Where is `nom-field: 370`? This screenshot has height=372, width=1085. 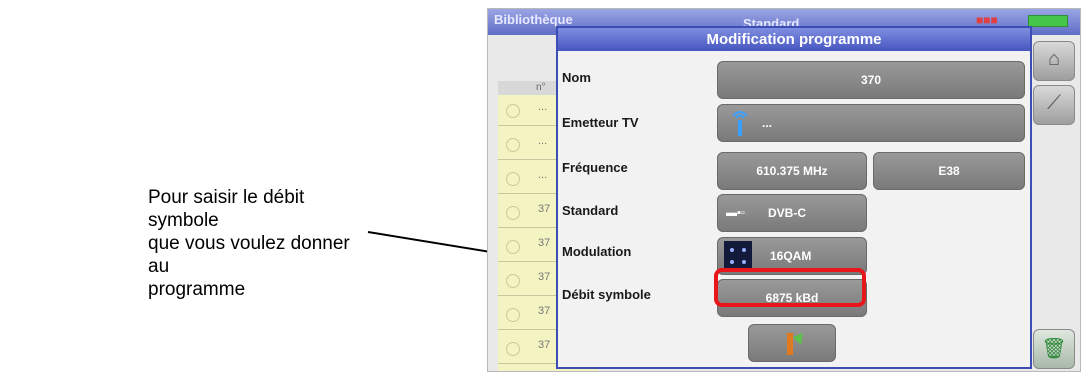
nom-field: 370 is located at coordinates (871, 80).